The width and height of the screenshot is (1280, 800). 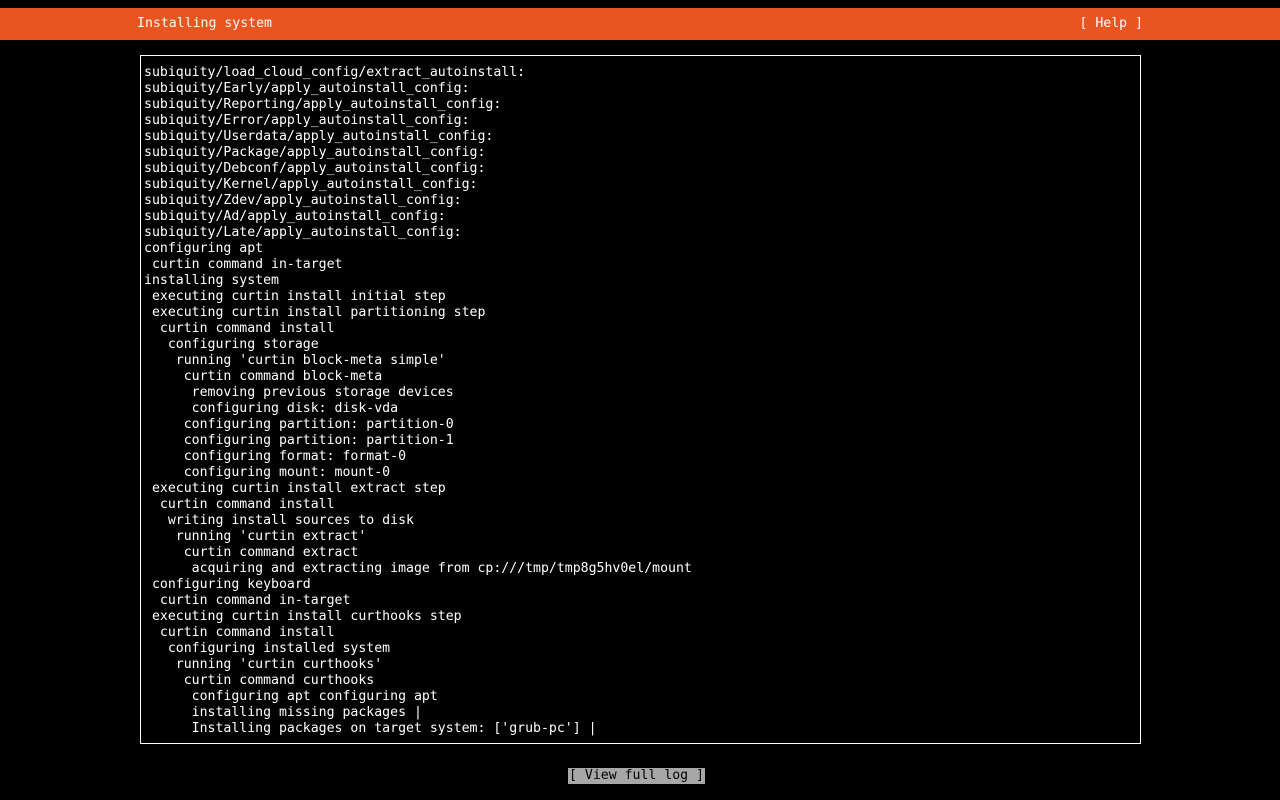 What do you see at coordinates (295, 216) in the screenshot?
I see `log-line: subiquity/Ad/apply_autoinstall_config:` at bounding box center [295, 216].